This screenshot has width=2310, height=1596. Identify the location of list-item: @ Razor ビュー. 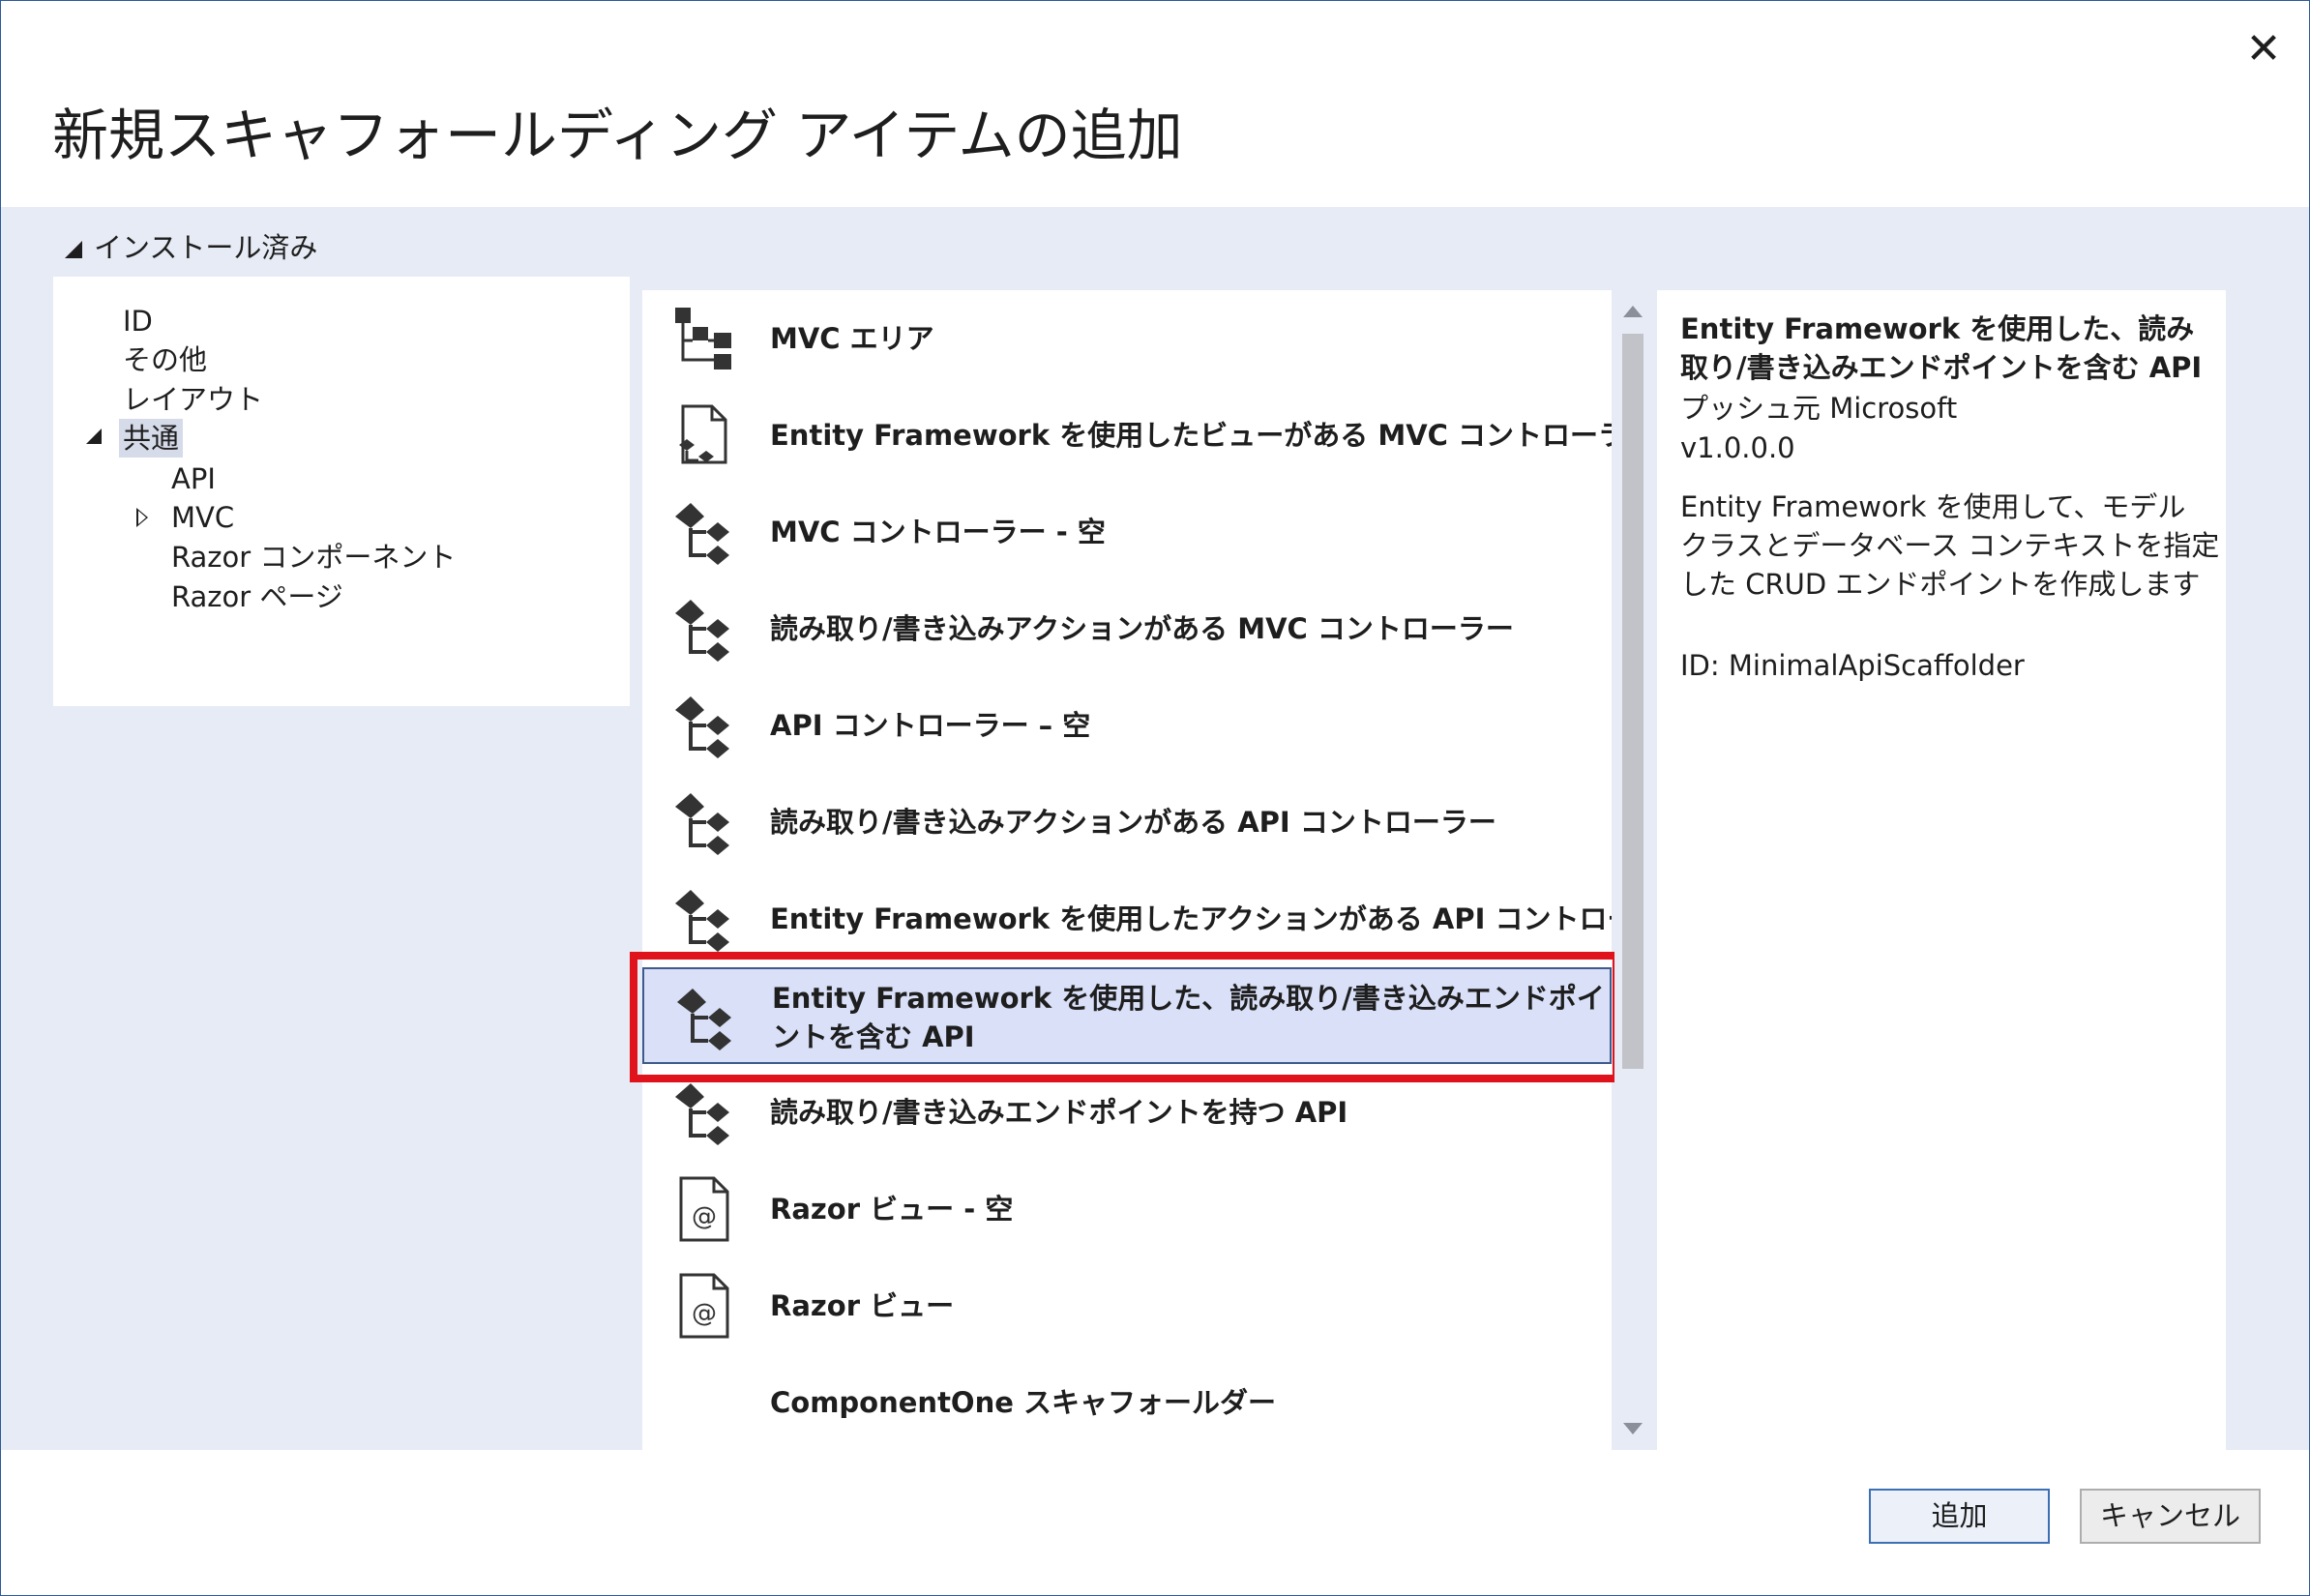
(1127, 1305).